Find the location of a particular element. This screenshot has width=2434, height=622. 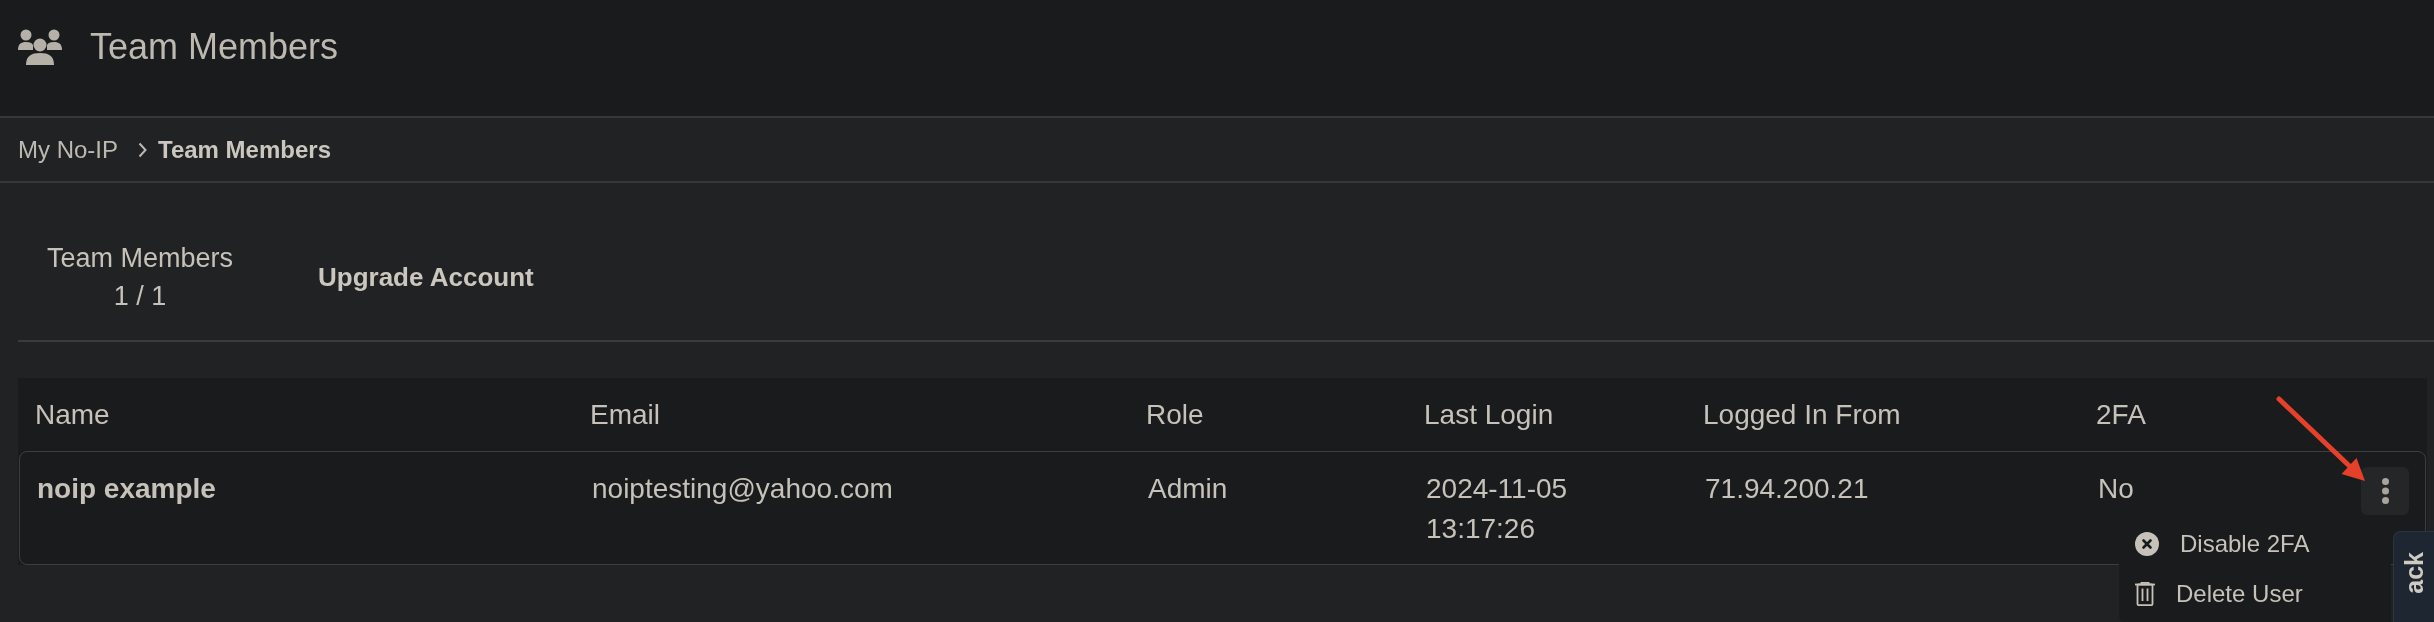

close-circle-icon is located at coordinates (2147, 544).